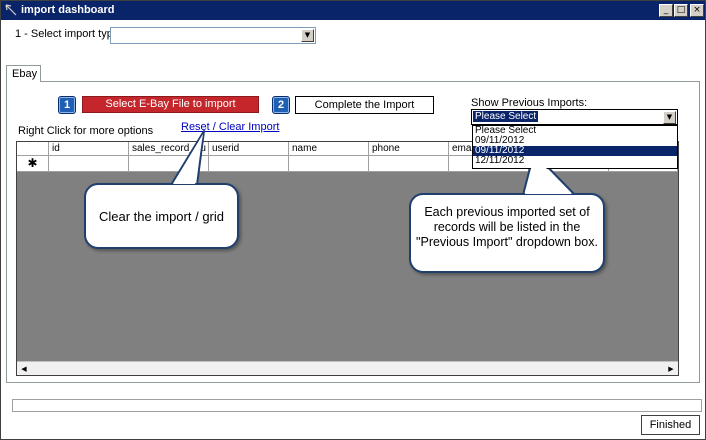  What do you see at coordinates (170, 104) in the screenshot?
I see `select-file-button: Select E-Bay File to import` at bounding box center [170, 104].